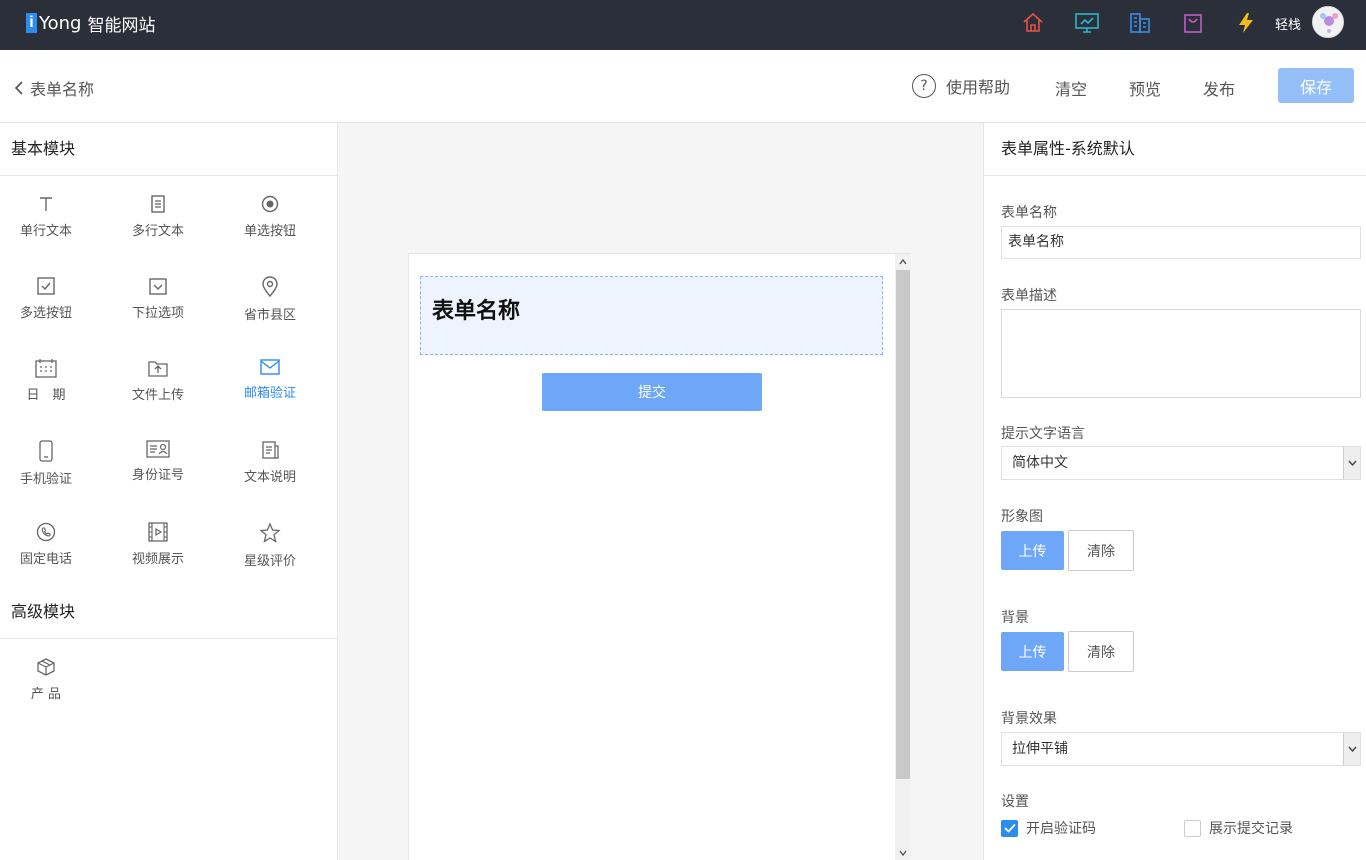  What do you see at coordinates (157, 475) in the screenshot?
I see `module-label: 身份证号` at bounding box center [157, 475].